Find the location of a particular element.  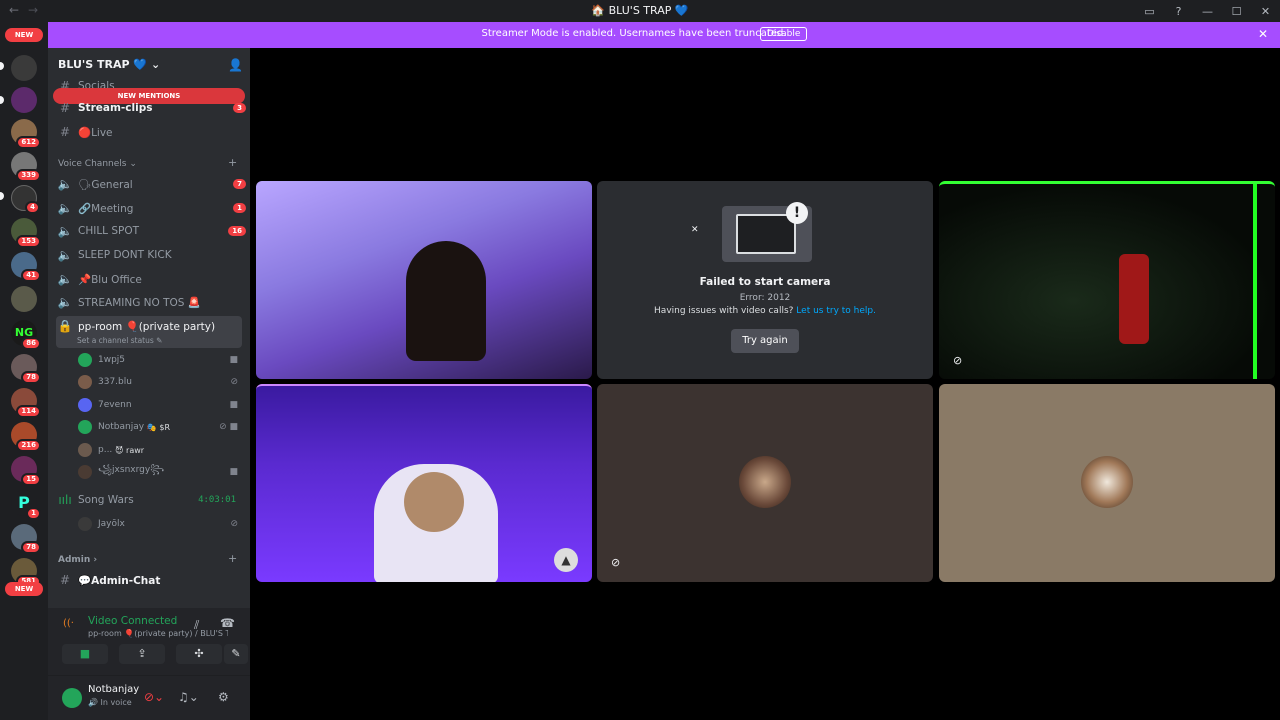

soundboard-button: ✎ is located at coordinates (236, 654).